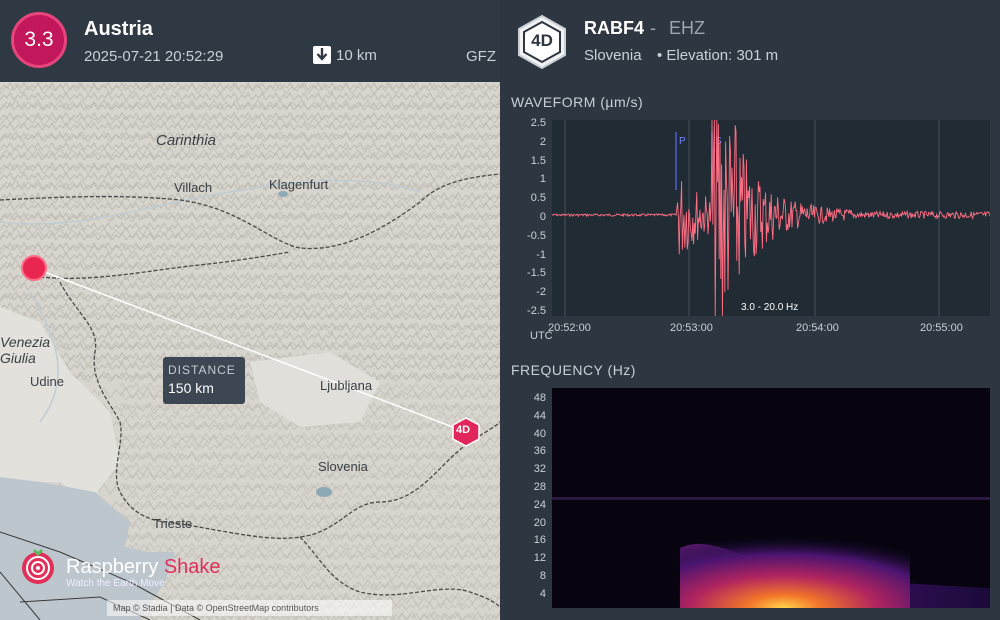  What do you see at coordinates (322, 55) in the screenshot?
I see `depth-arrow-icon` at bounding box center [322, 55].